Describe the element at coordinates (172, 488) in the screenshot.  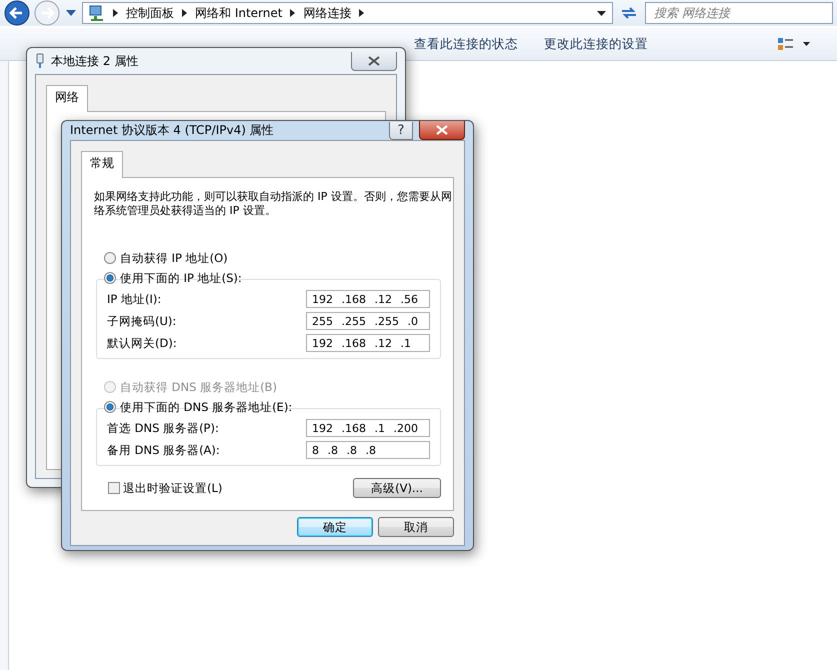
I see `checkbox-label: 退出时验证设置(L)` at that location.